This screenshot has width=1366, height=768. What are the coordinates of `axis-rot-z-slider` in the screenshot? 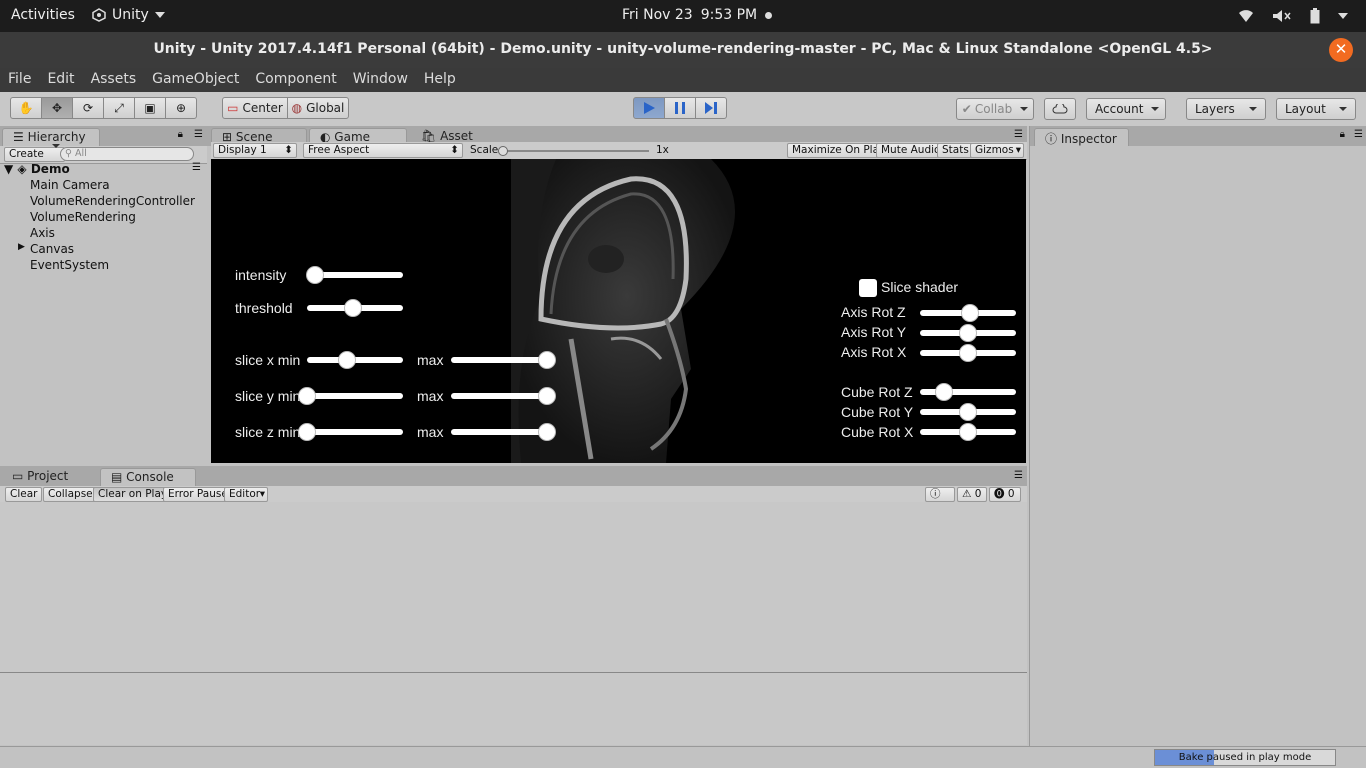 It's located at (968, 313).